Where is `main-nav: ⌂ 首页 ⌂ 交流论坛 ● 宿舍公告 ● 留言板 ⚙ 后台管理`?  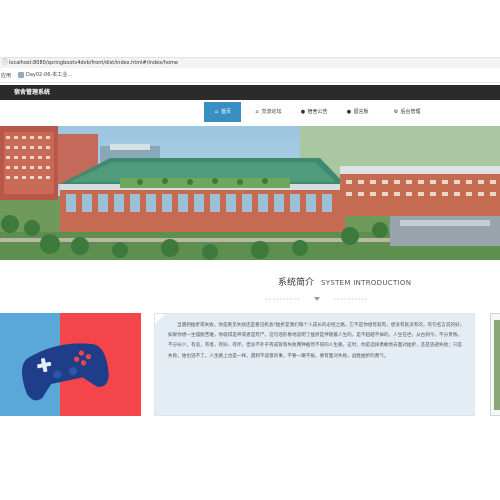
main-nav: ⌂ 首页 ⌂ 交流论坛 ● 宿舍公告 ● 留言板 ⚙ 后台管理 is located at coordinates (250, 113).